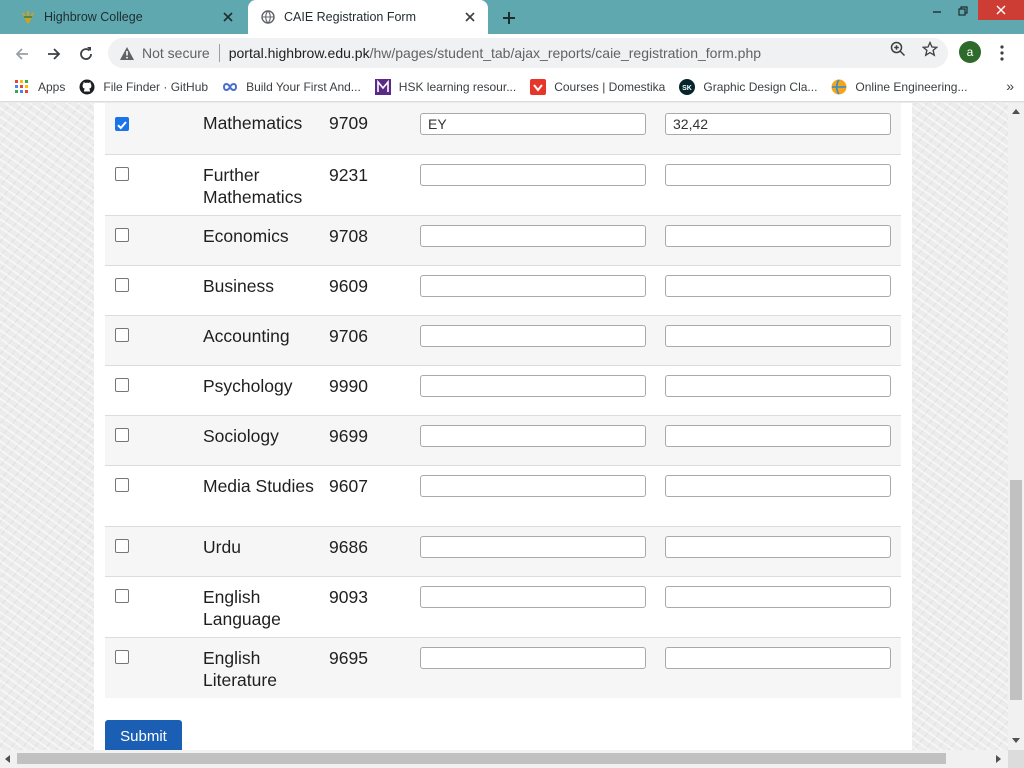  Describe the element at coordinates (241, 436) in the screenshot. I see `subject-name: Sociology` at that location.